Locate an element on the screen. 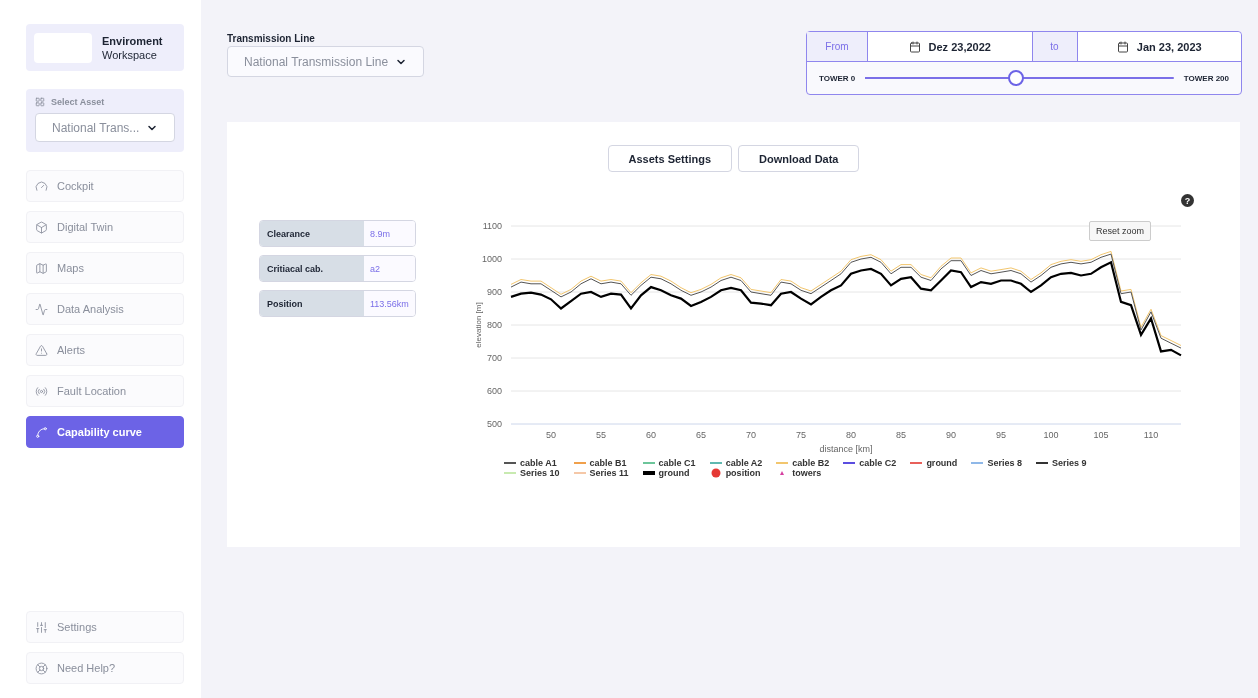 Image resolution: width=1258 pixels, height=698 pixels. x-tick-label: 60 is located at coordinates (651, 435).